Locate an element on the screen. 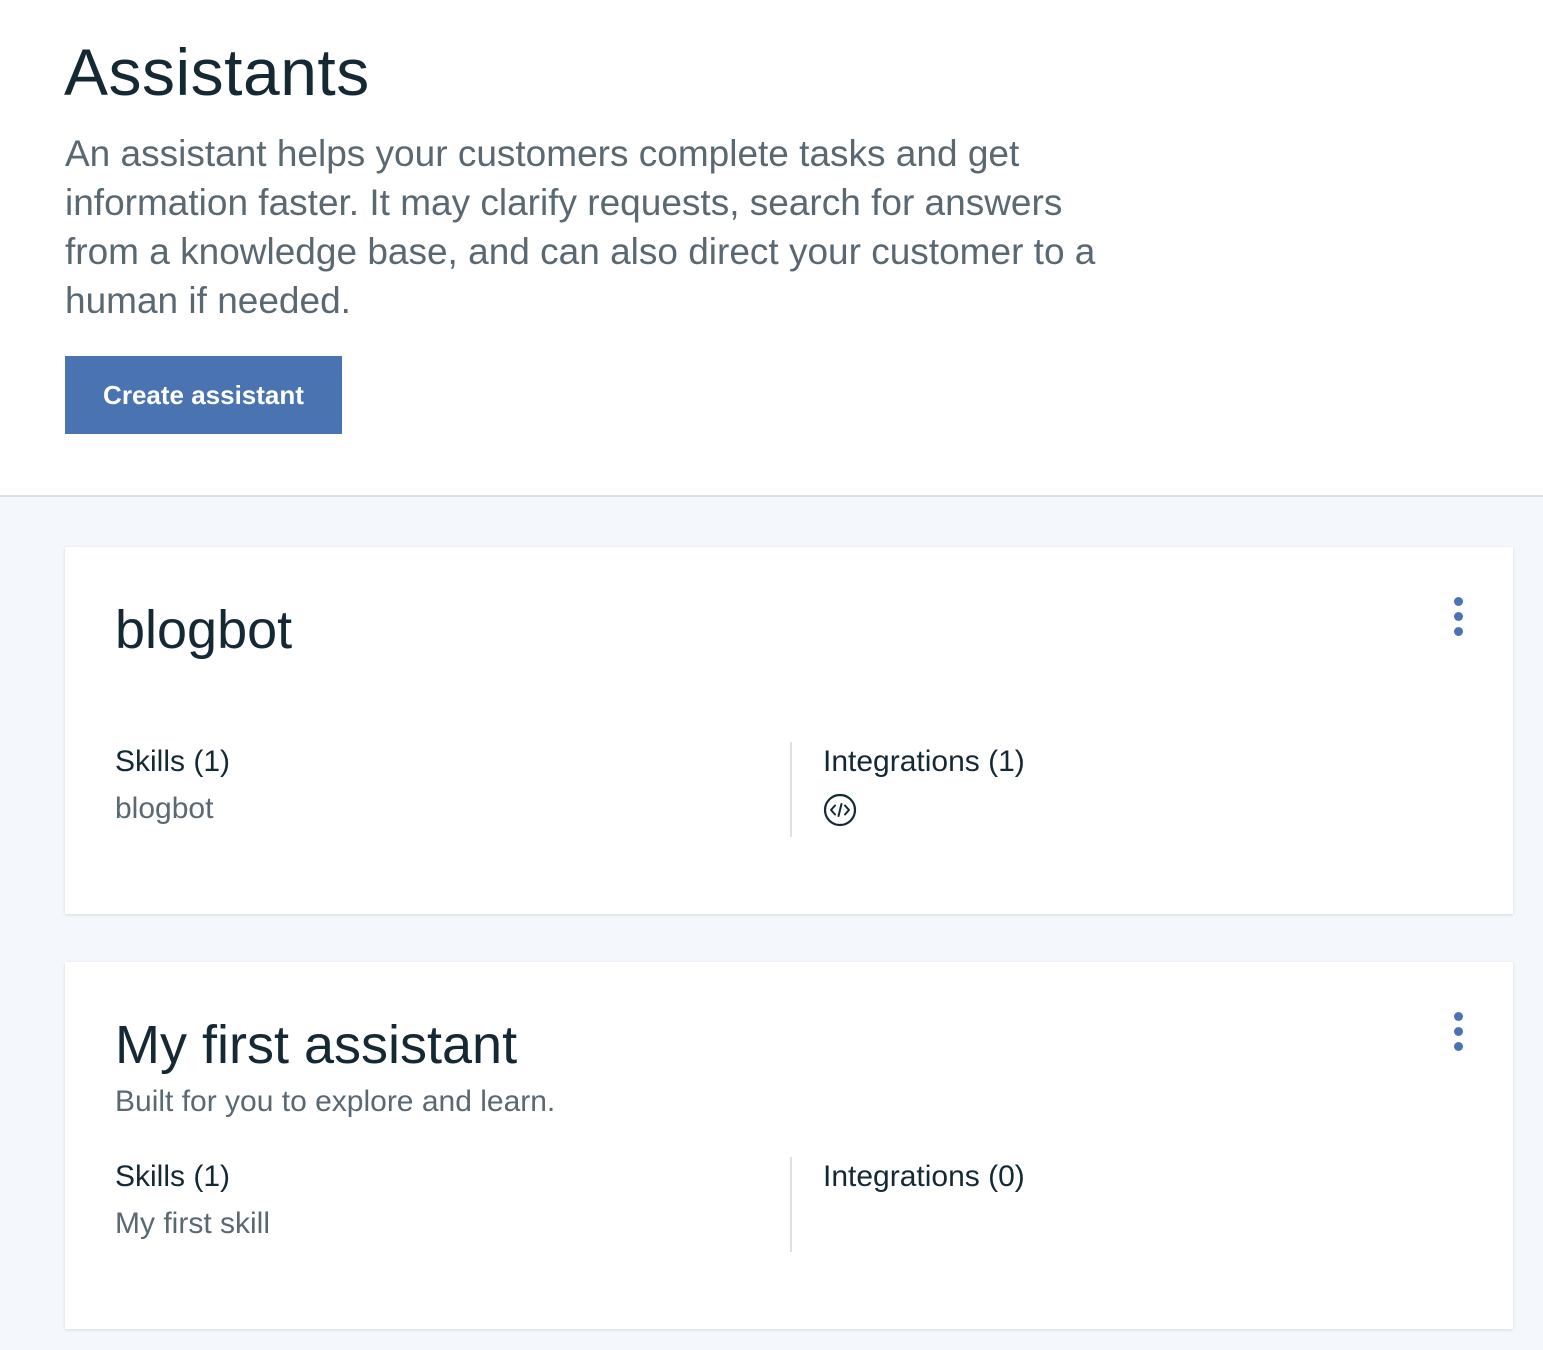 This screenshot has height=1350, width=1543. skills-section: Skills (1) blogbot is located at coordinates (450, 793).